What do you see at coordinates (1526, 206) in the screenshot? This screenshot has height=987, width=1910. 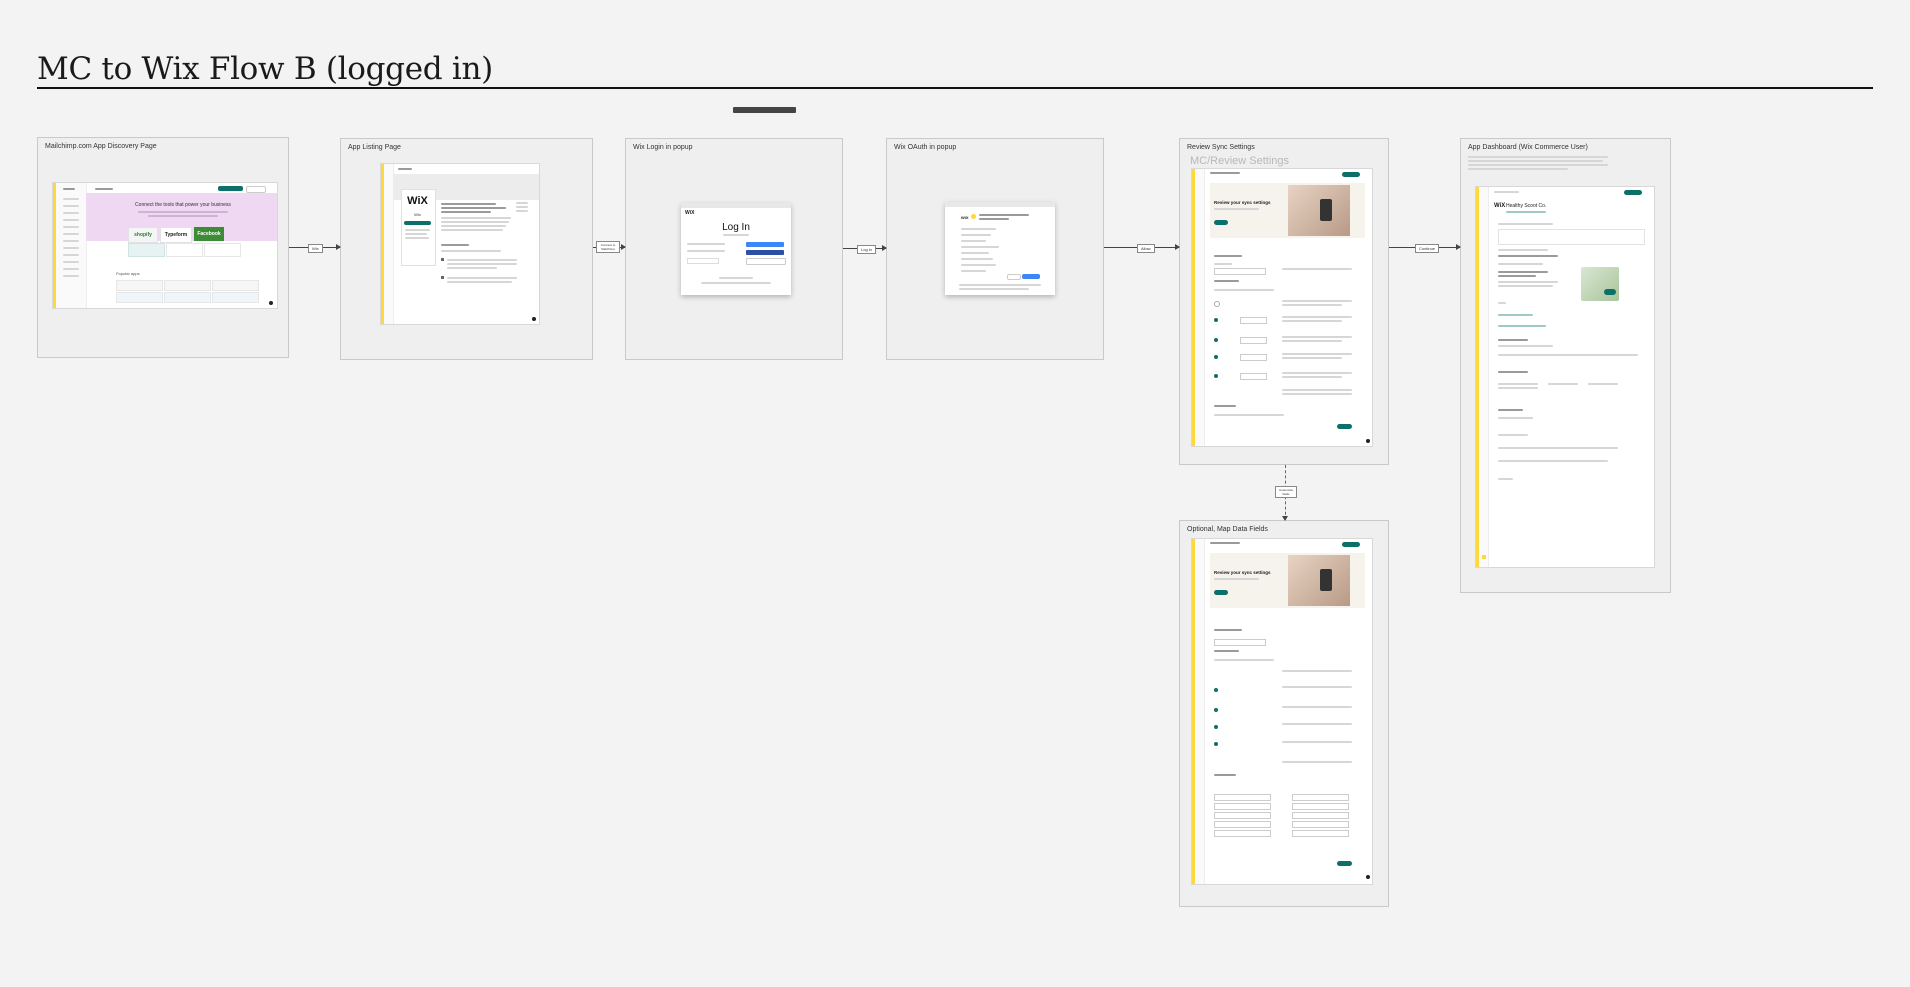 I see `store-name: Healthy Scoot Co.` at bounding box center [1526, 206].